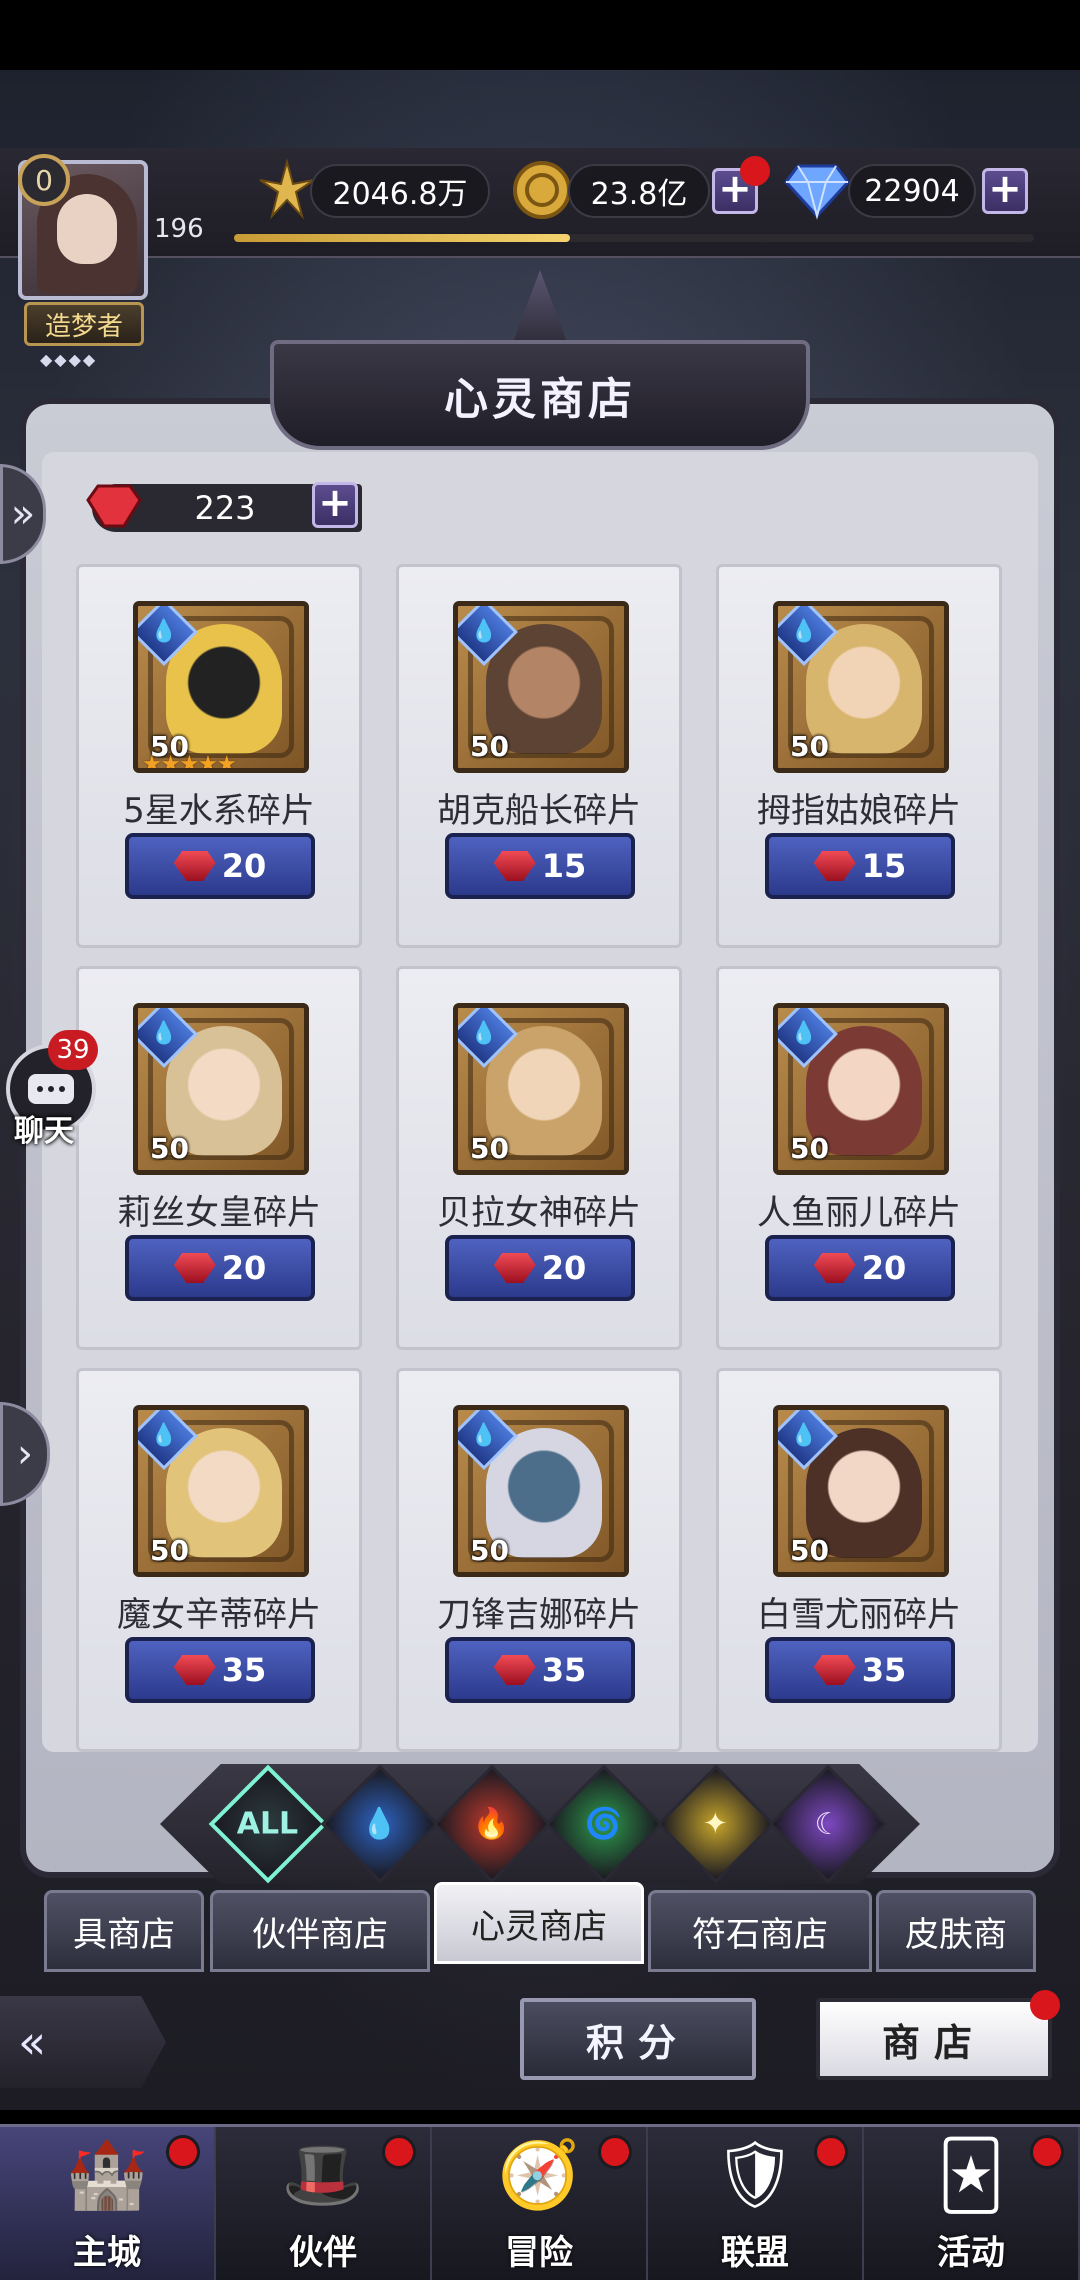  I want to click on shop-currency-plus-button: +, so click(335, 505).